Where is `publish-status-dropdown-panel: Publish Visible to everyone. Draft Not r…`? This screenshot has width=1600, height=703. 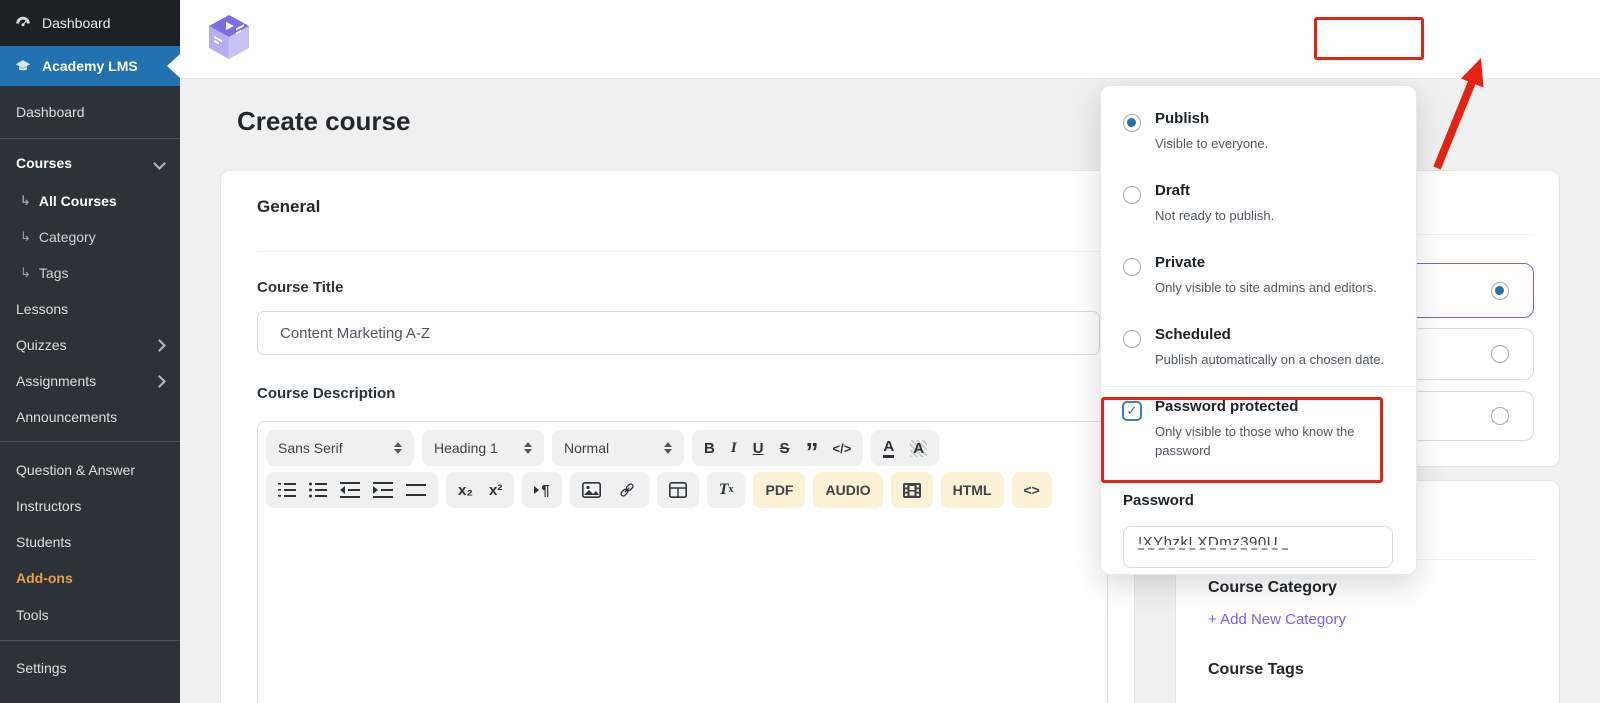
publish-status-dropdown-panel: Publish Visible to everyone. Draft Not r… is located at coordinates (1258, 330).